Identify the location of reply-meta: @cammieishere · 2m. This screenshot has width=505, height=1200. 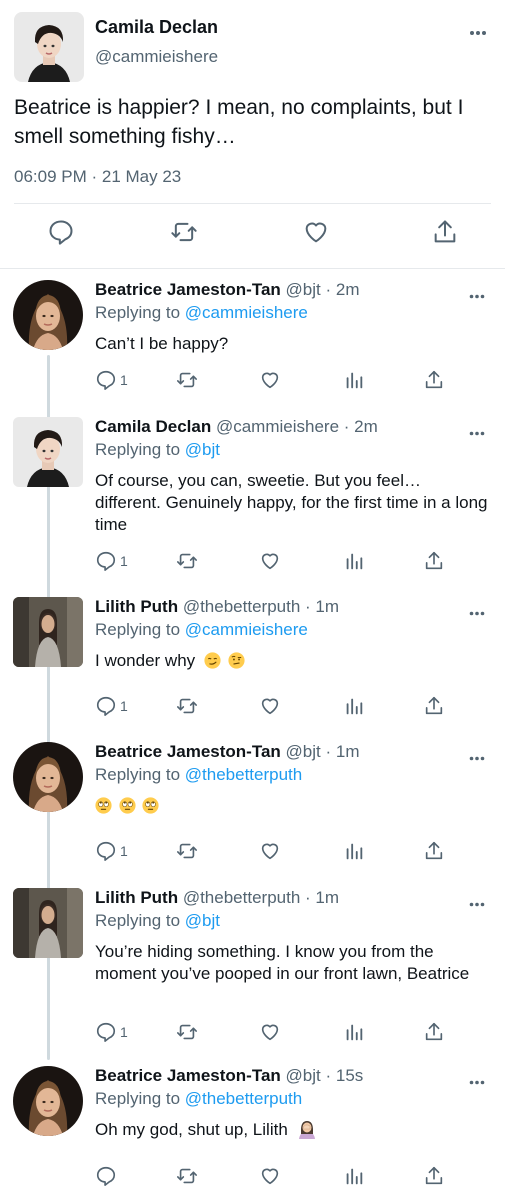
(297, 426).